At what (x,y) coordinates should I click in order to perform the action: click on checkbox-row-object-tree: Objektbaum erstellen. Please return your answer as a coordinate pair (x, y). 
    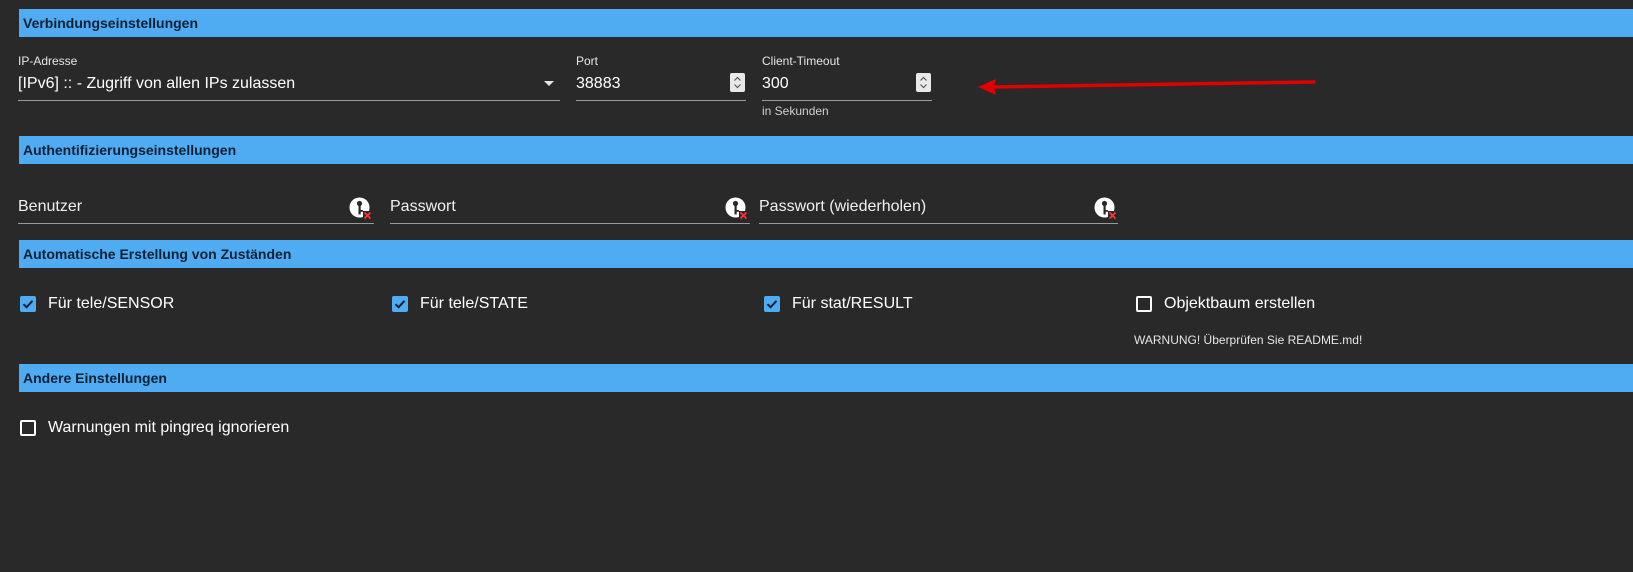
    Looking at the image, I should click on (1225, 304).